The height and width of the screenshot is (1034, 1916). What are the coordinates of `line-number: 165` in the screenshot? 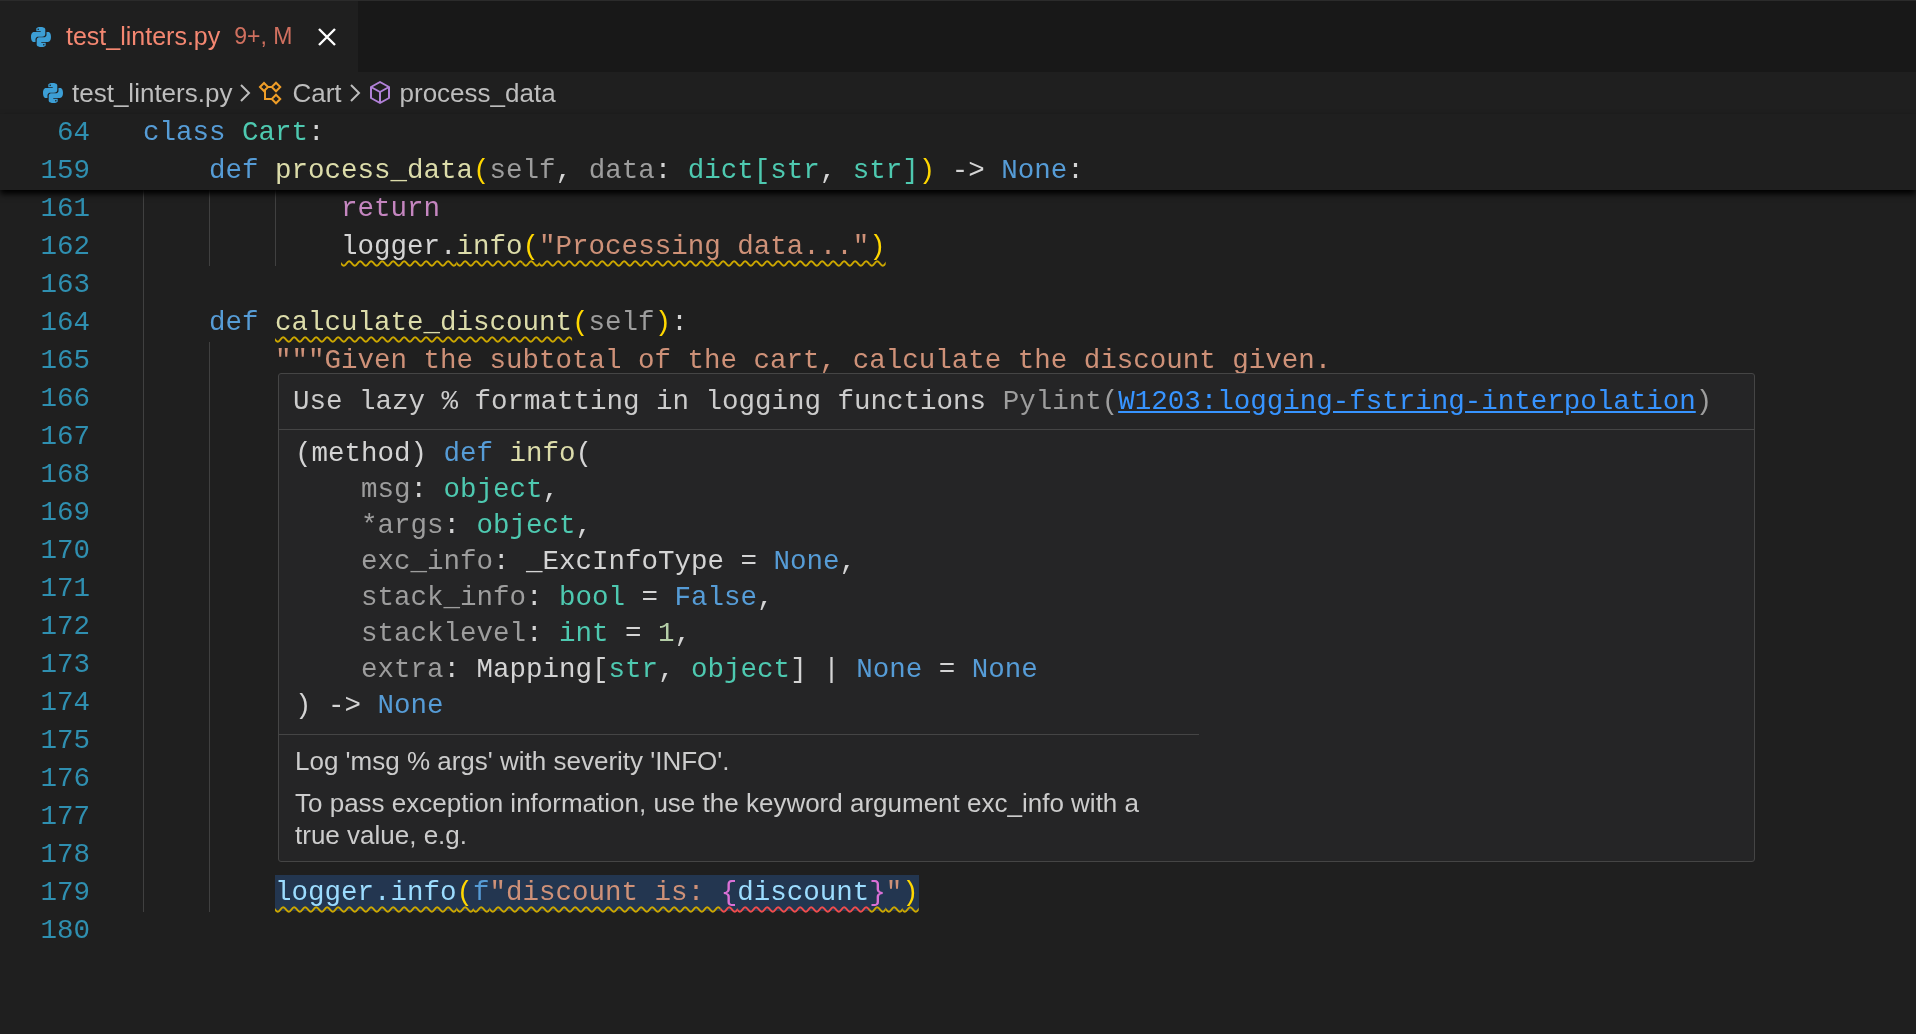 It's located at (64, 361).